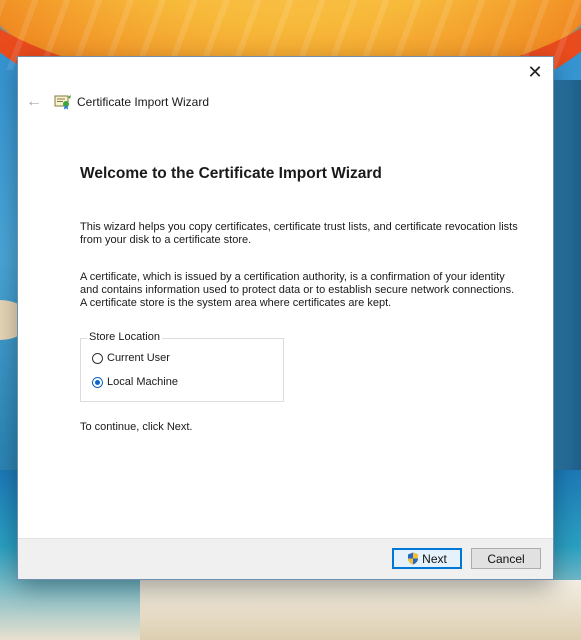  Describe the element at coordinates (285, 558) in the screenshot. I see `wizard-footer: Next Cancel` at that location.